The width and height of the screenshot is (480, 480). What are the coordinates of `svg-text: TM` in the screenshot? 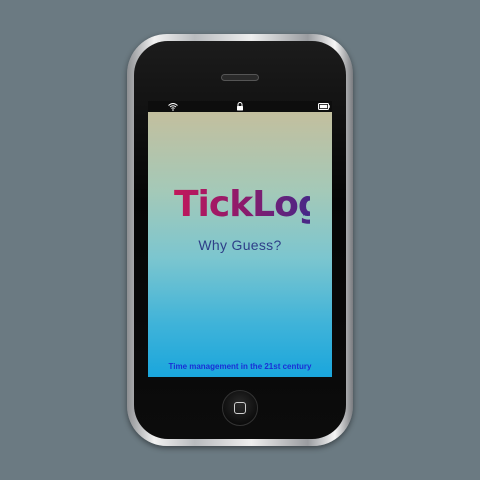 It's located at (304, 214).